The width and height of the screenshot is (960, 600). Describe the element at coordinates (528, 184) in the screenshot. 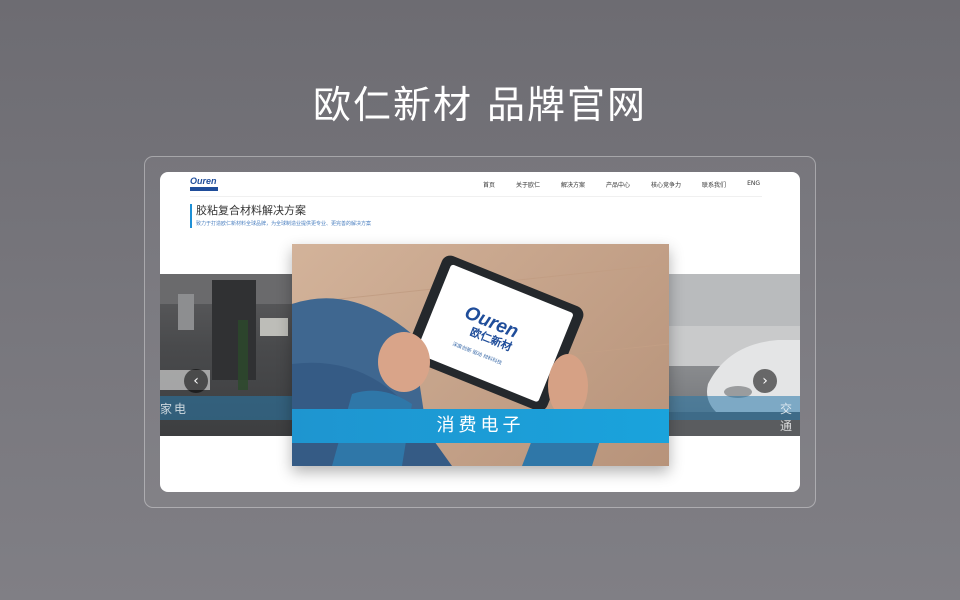

I see `nav-item-about: 关于欧仁` at that location.